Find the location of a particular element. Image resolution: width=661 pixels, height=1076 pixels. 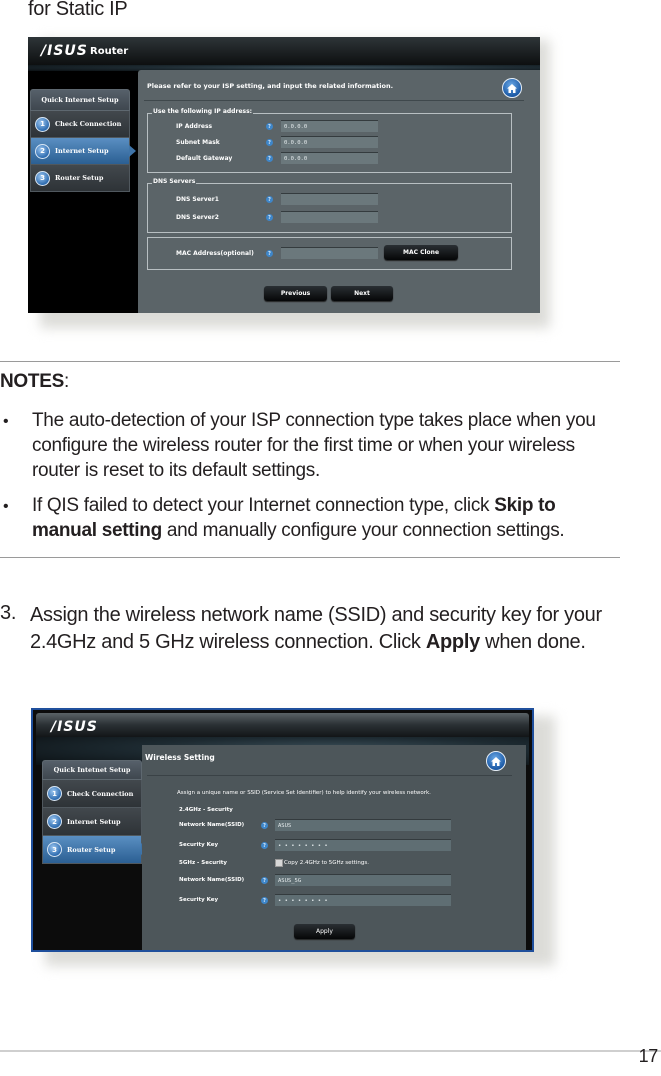

dns-server1-input is located at coordinates (329, 199).